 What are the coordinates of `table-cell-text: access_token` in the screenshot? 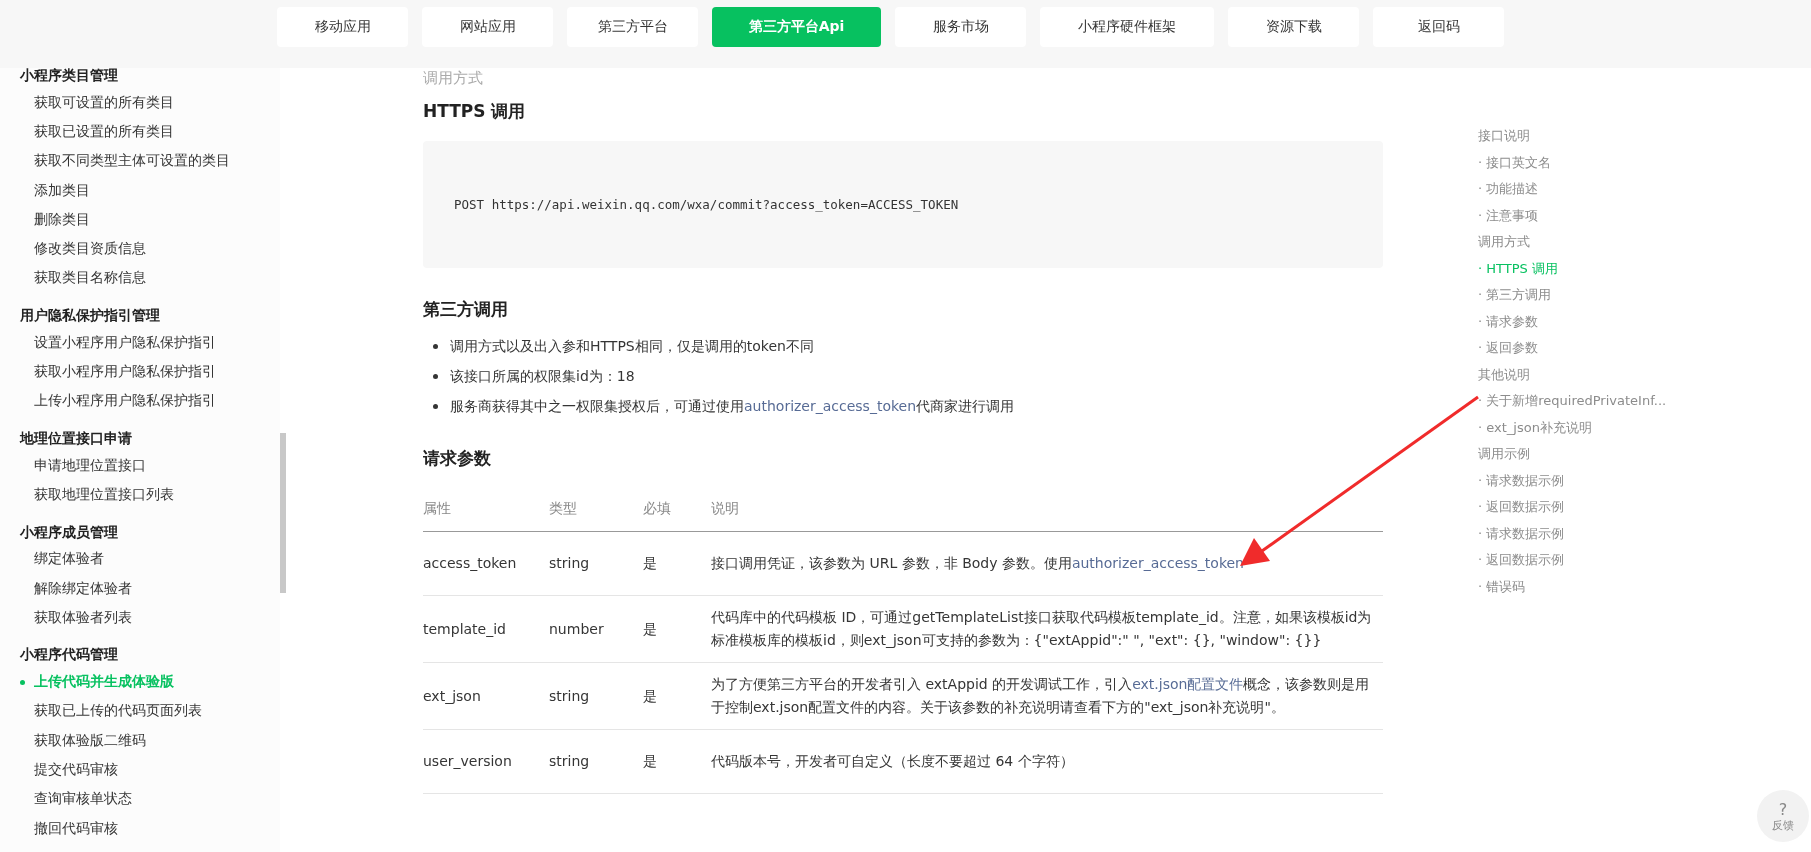 It's located at (470, 563).